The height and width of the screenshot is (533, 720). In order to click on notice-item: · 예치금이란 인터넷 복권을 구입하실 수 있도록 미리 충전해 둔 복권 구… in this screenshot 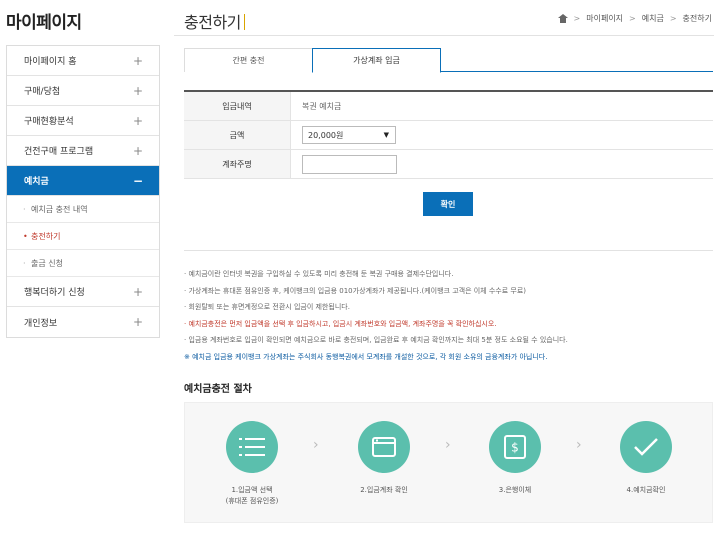, I will do `click(319, 274)`.